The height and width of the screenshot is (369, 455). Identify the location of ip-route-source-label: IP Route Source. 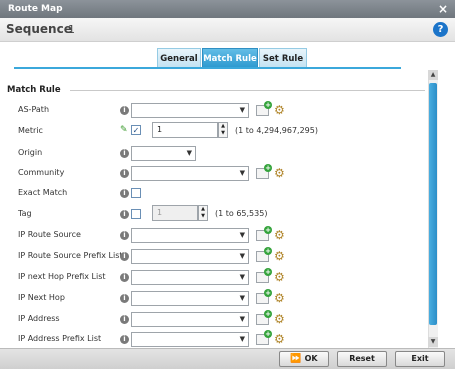
(49, 234).